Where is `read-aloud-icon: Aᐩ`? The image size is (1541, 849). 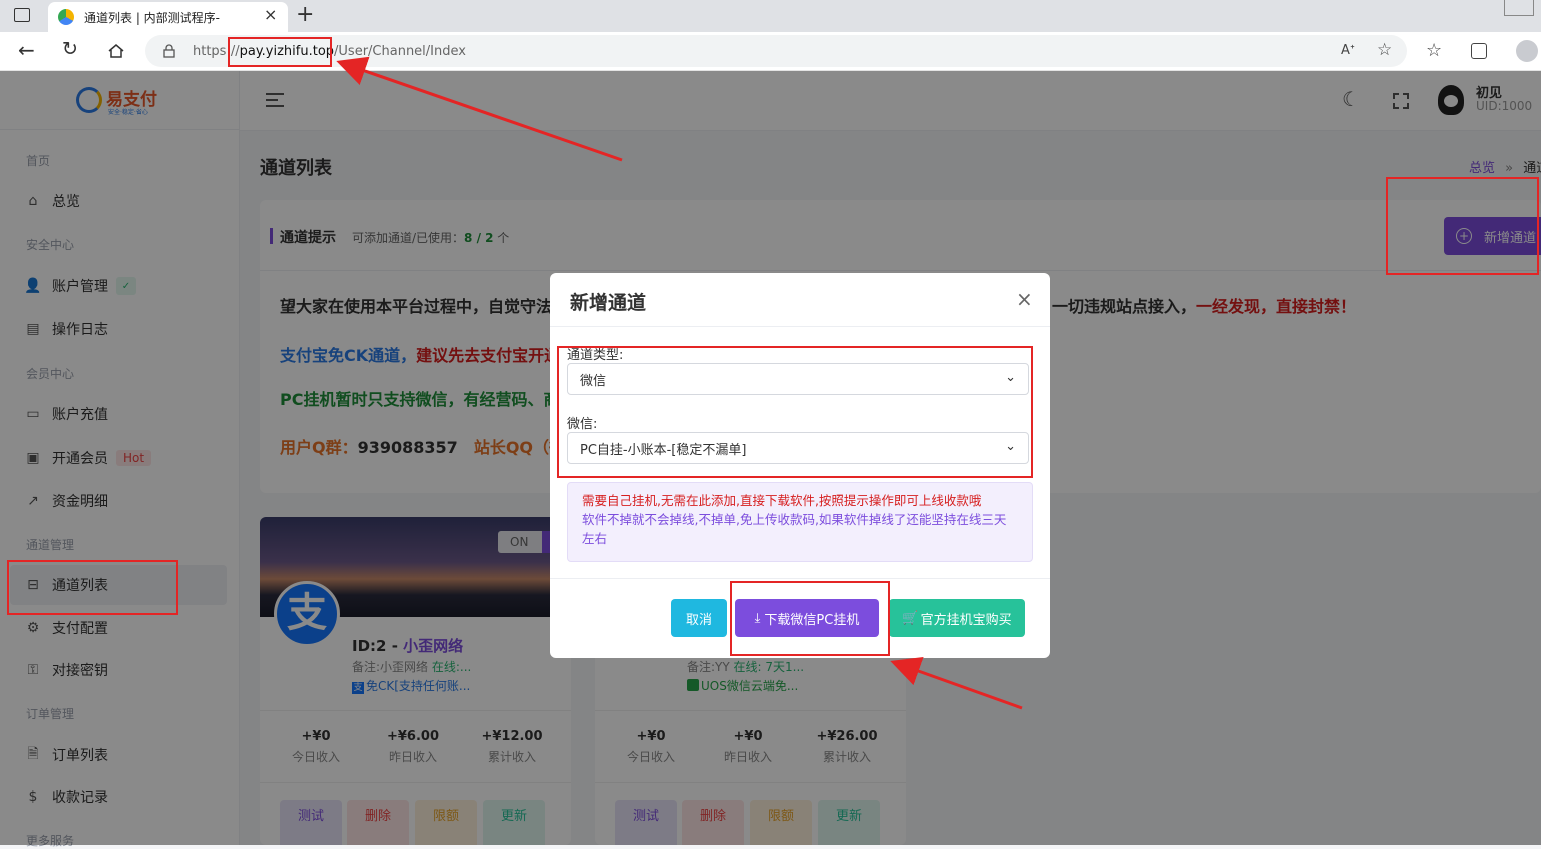
read-aloud-icon: Aᐩ is located at coordinates (1348, 50).